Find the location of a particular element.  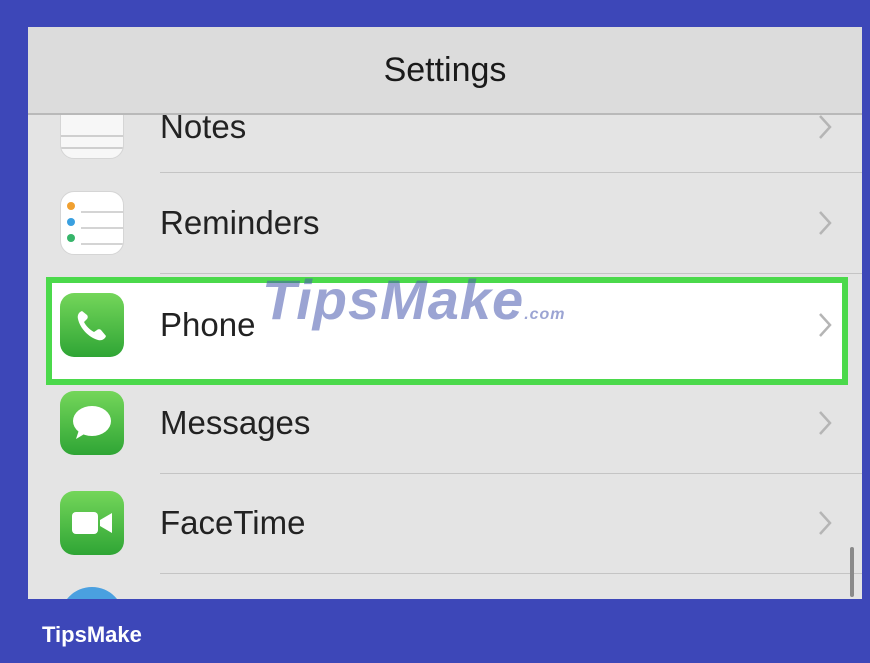

settings-row-messages: Messages is located at coordinates (445, 423).